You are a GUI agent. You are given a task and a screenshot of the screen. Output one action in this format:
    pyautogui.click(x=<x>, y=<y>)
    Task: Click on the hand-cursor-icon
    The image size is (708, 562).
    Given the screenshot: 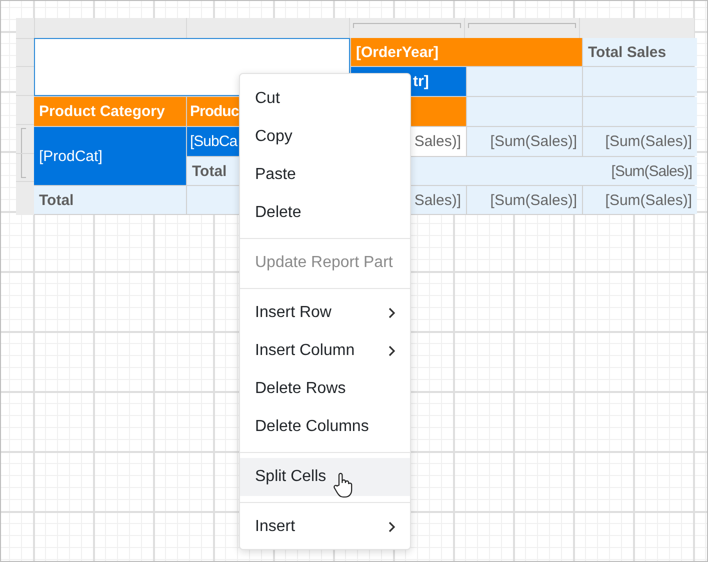 What is the action you would take?
    pyautogui.click(x=343, y=485)
    